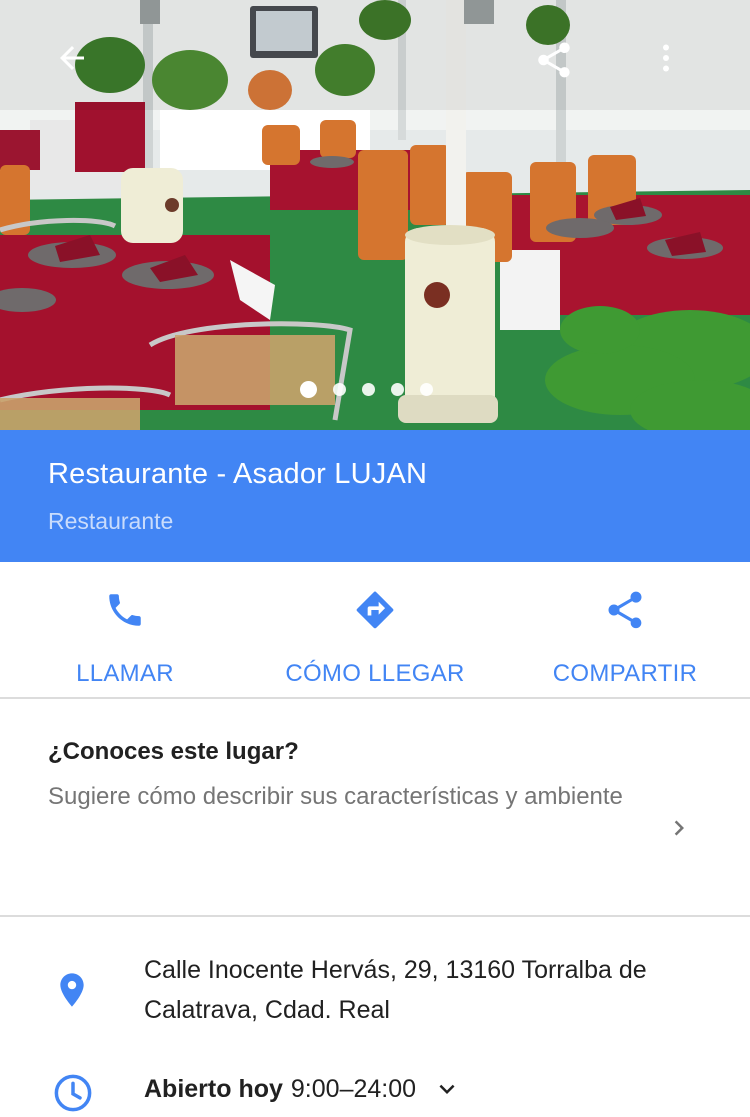  I want to click on share-label: COMPARTIR, so click(625, 673).